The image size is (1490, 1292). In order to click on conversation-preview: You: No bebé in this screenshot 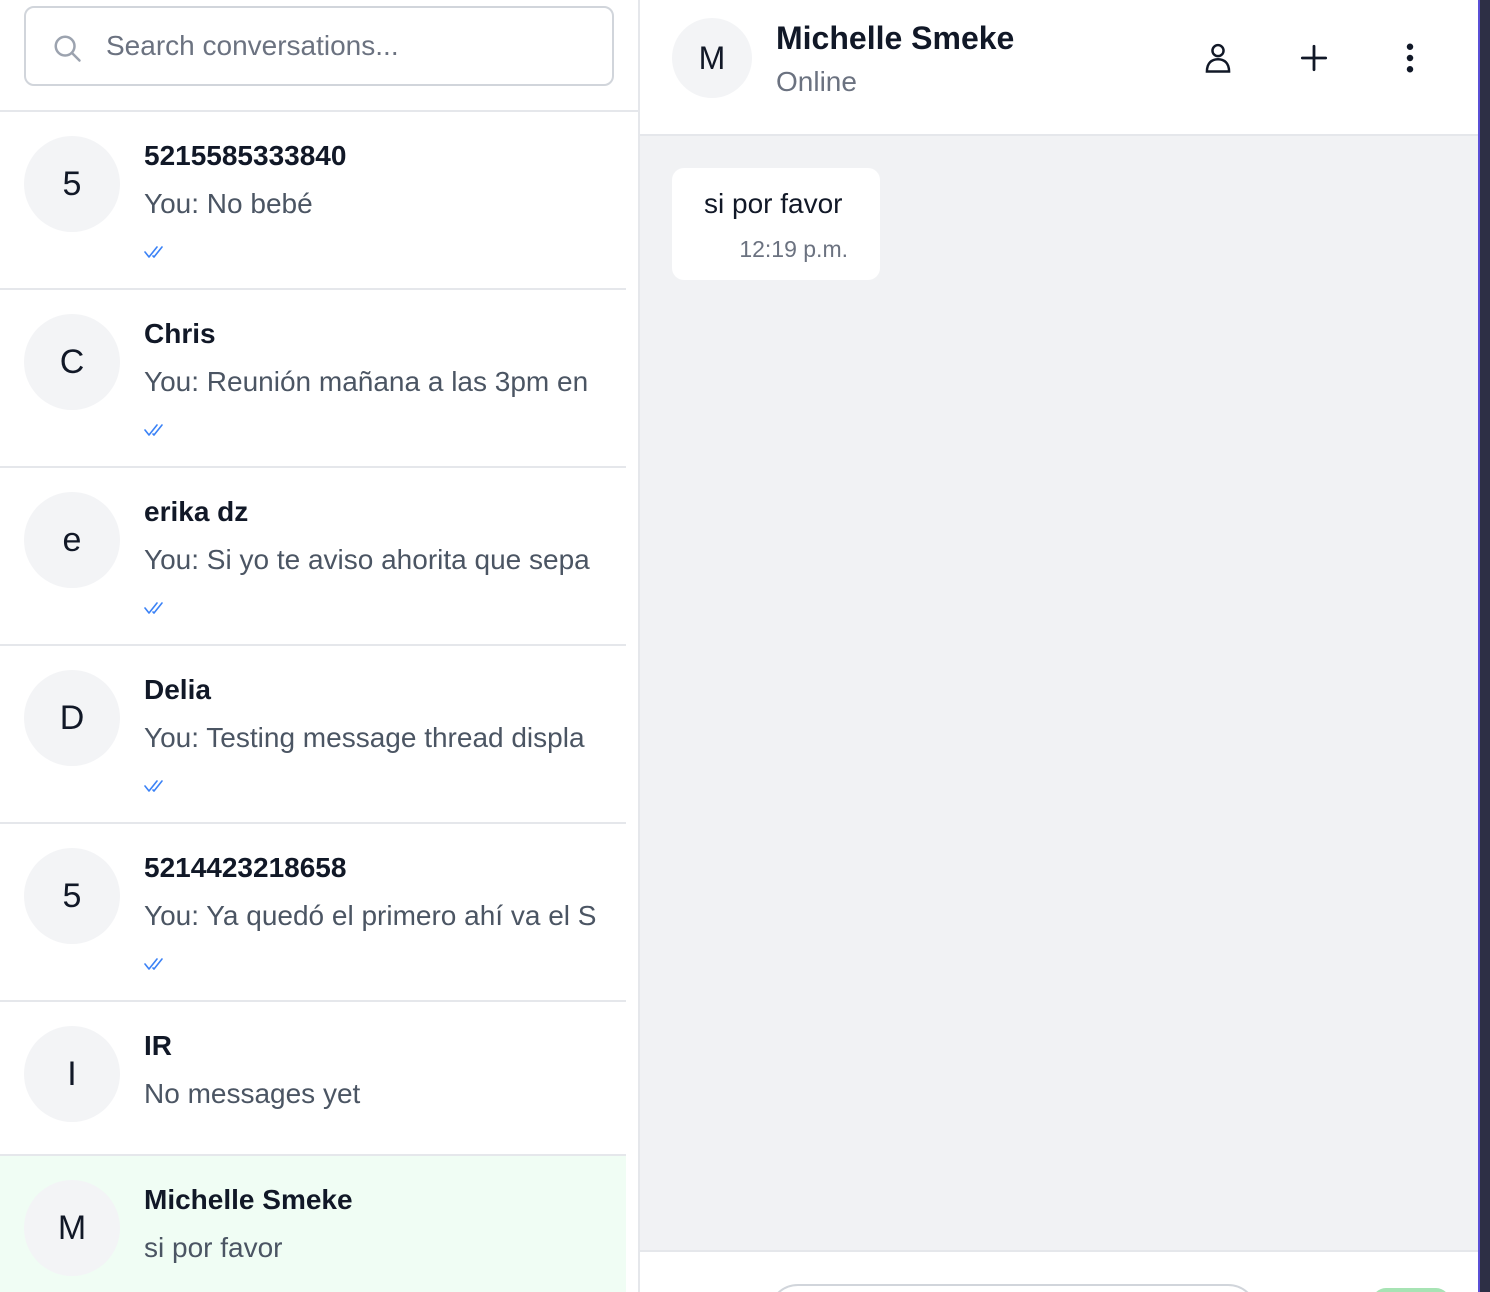, I will do `click(228, 203)`.